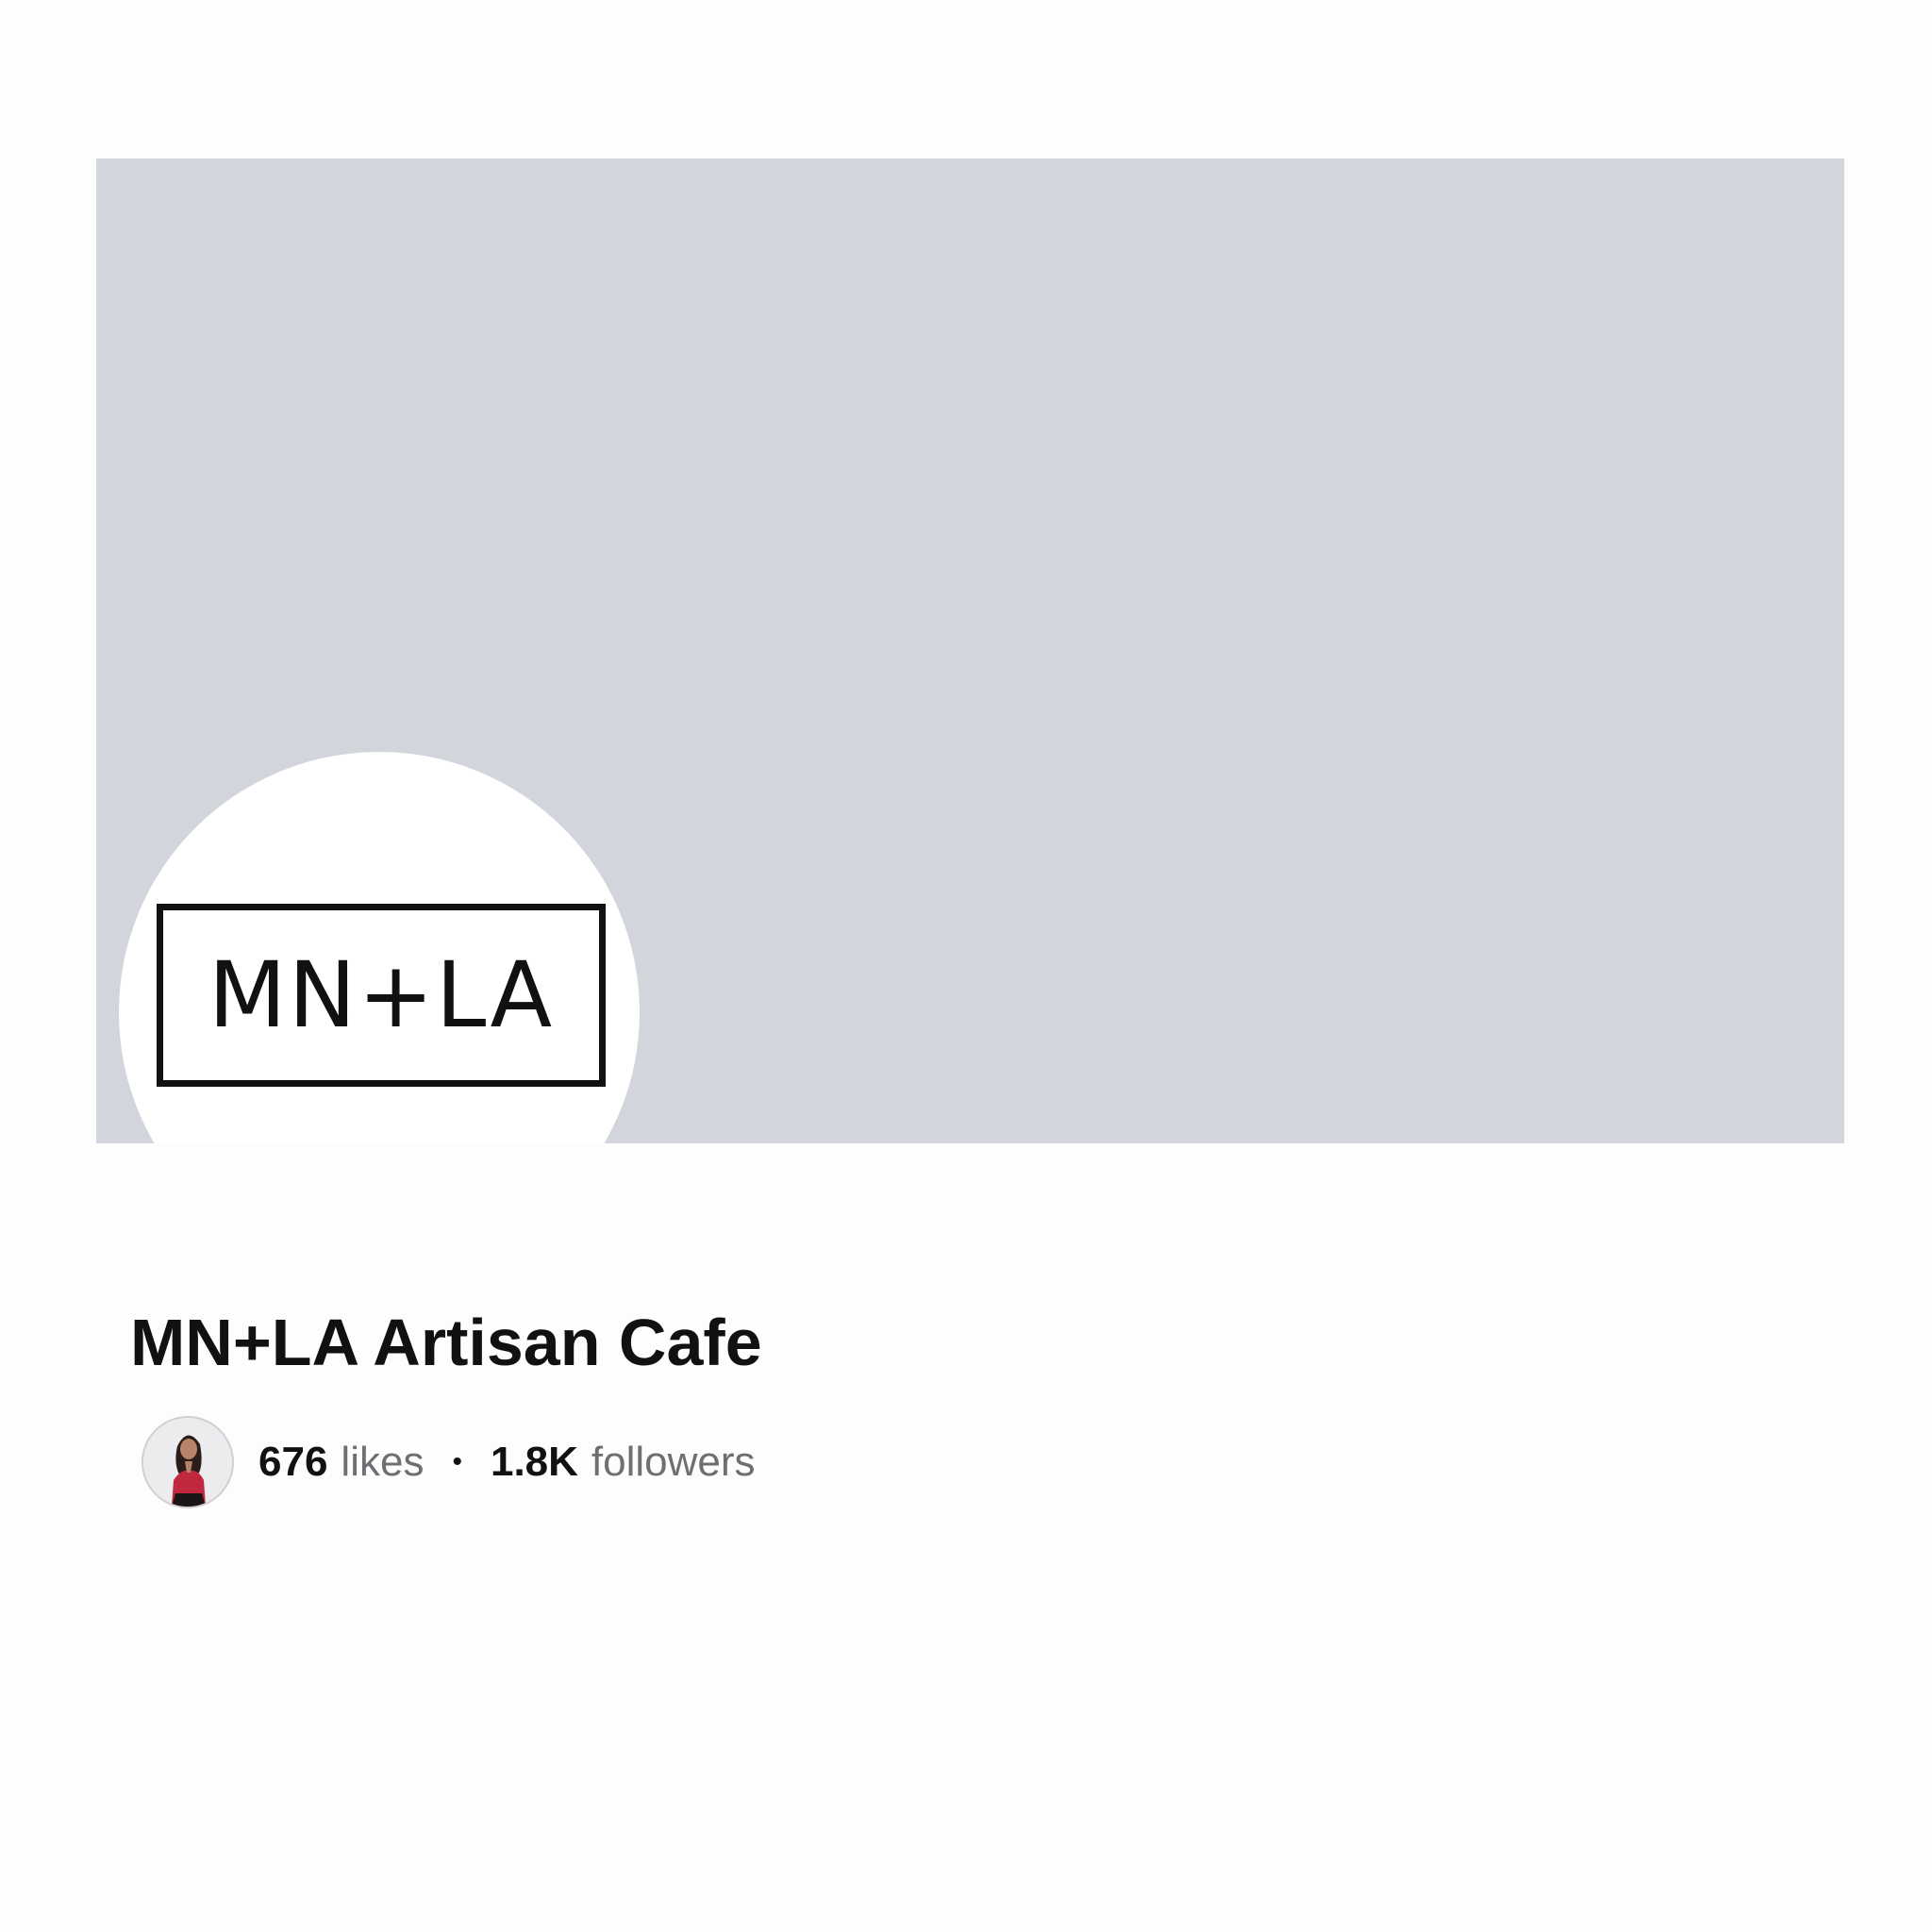 The width and height of the screenshot is (1932, 1932). I want to click on likes-count: 676, so click(293, 1462).